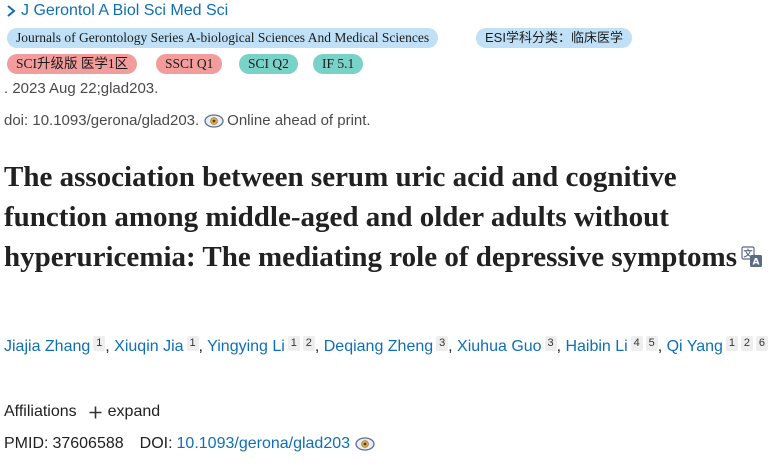 The height and width of the screenshot is (469, 784). I want to click on doi-label: DOI:, so click(156, 443).